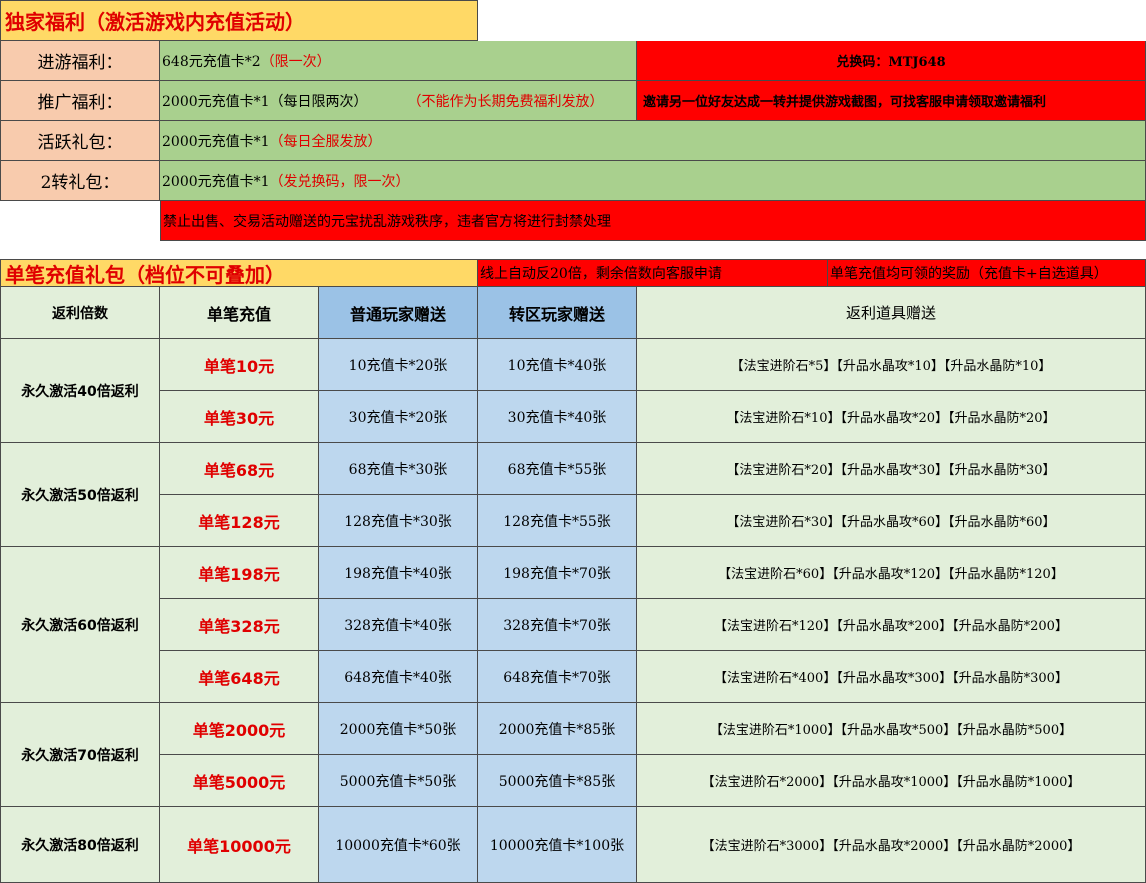 The height and width of the screenshot is (883, 1146). What do you see at coordinates (891, 313) in the screenshot?
I see `header-rebate-items: 返利道具赠送` at bounding box center [891, 313].